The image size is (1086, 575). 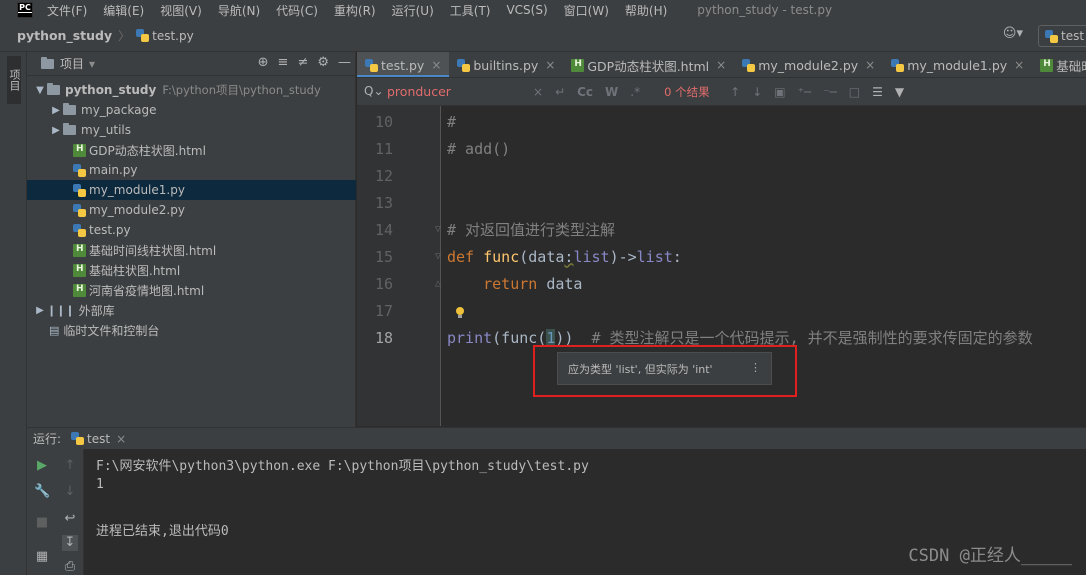 What do you see at coordinates (297, 10) in the screenshot?
I see `menu-code: 代码(C)` at bounding box center [297, 10].